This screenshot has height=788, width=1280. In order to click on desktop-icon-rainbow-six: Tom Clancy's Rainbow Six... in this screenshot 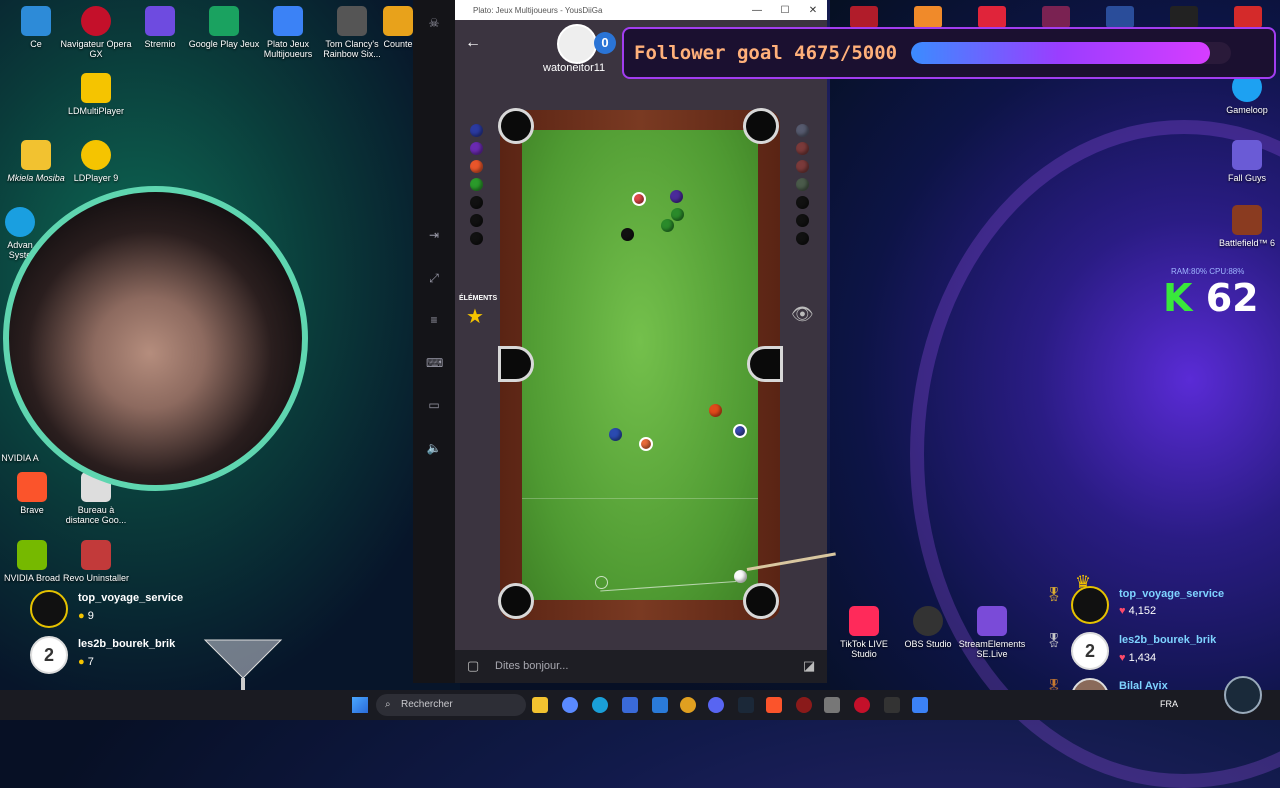, I will do `click(352, 32)`.